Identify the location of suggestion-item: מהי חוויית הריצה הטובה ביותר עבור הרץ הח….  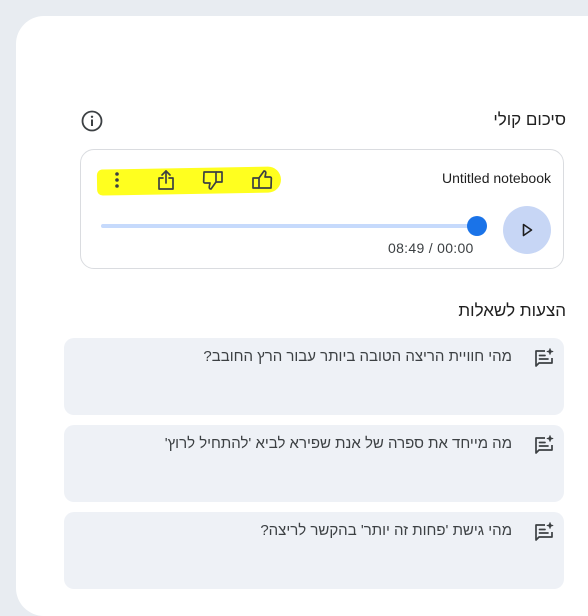
(314, 376).